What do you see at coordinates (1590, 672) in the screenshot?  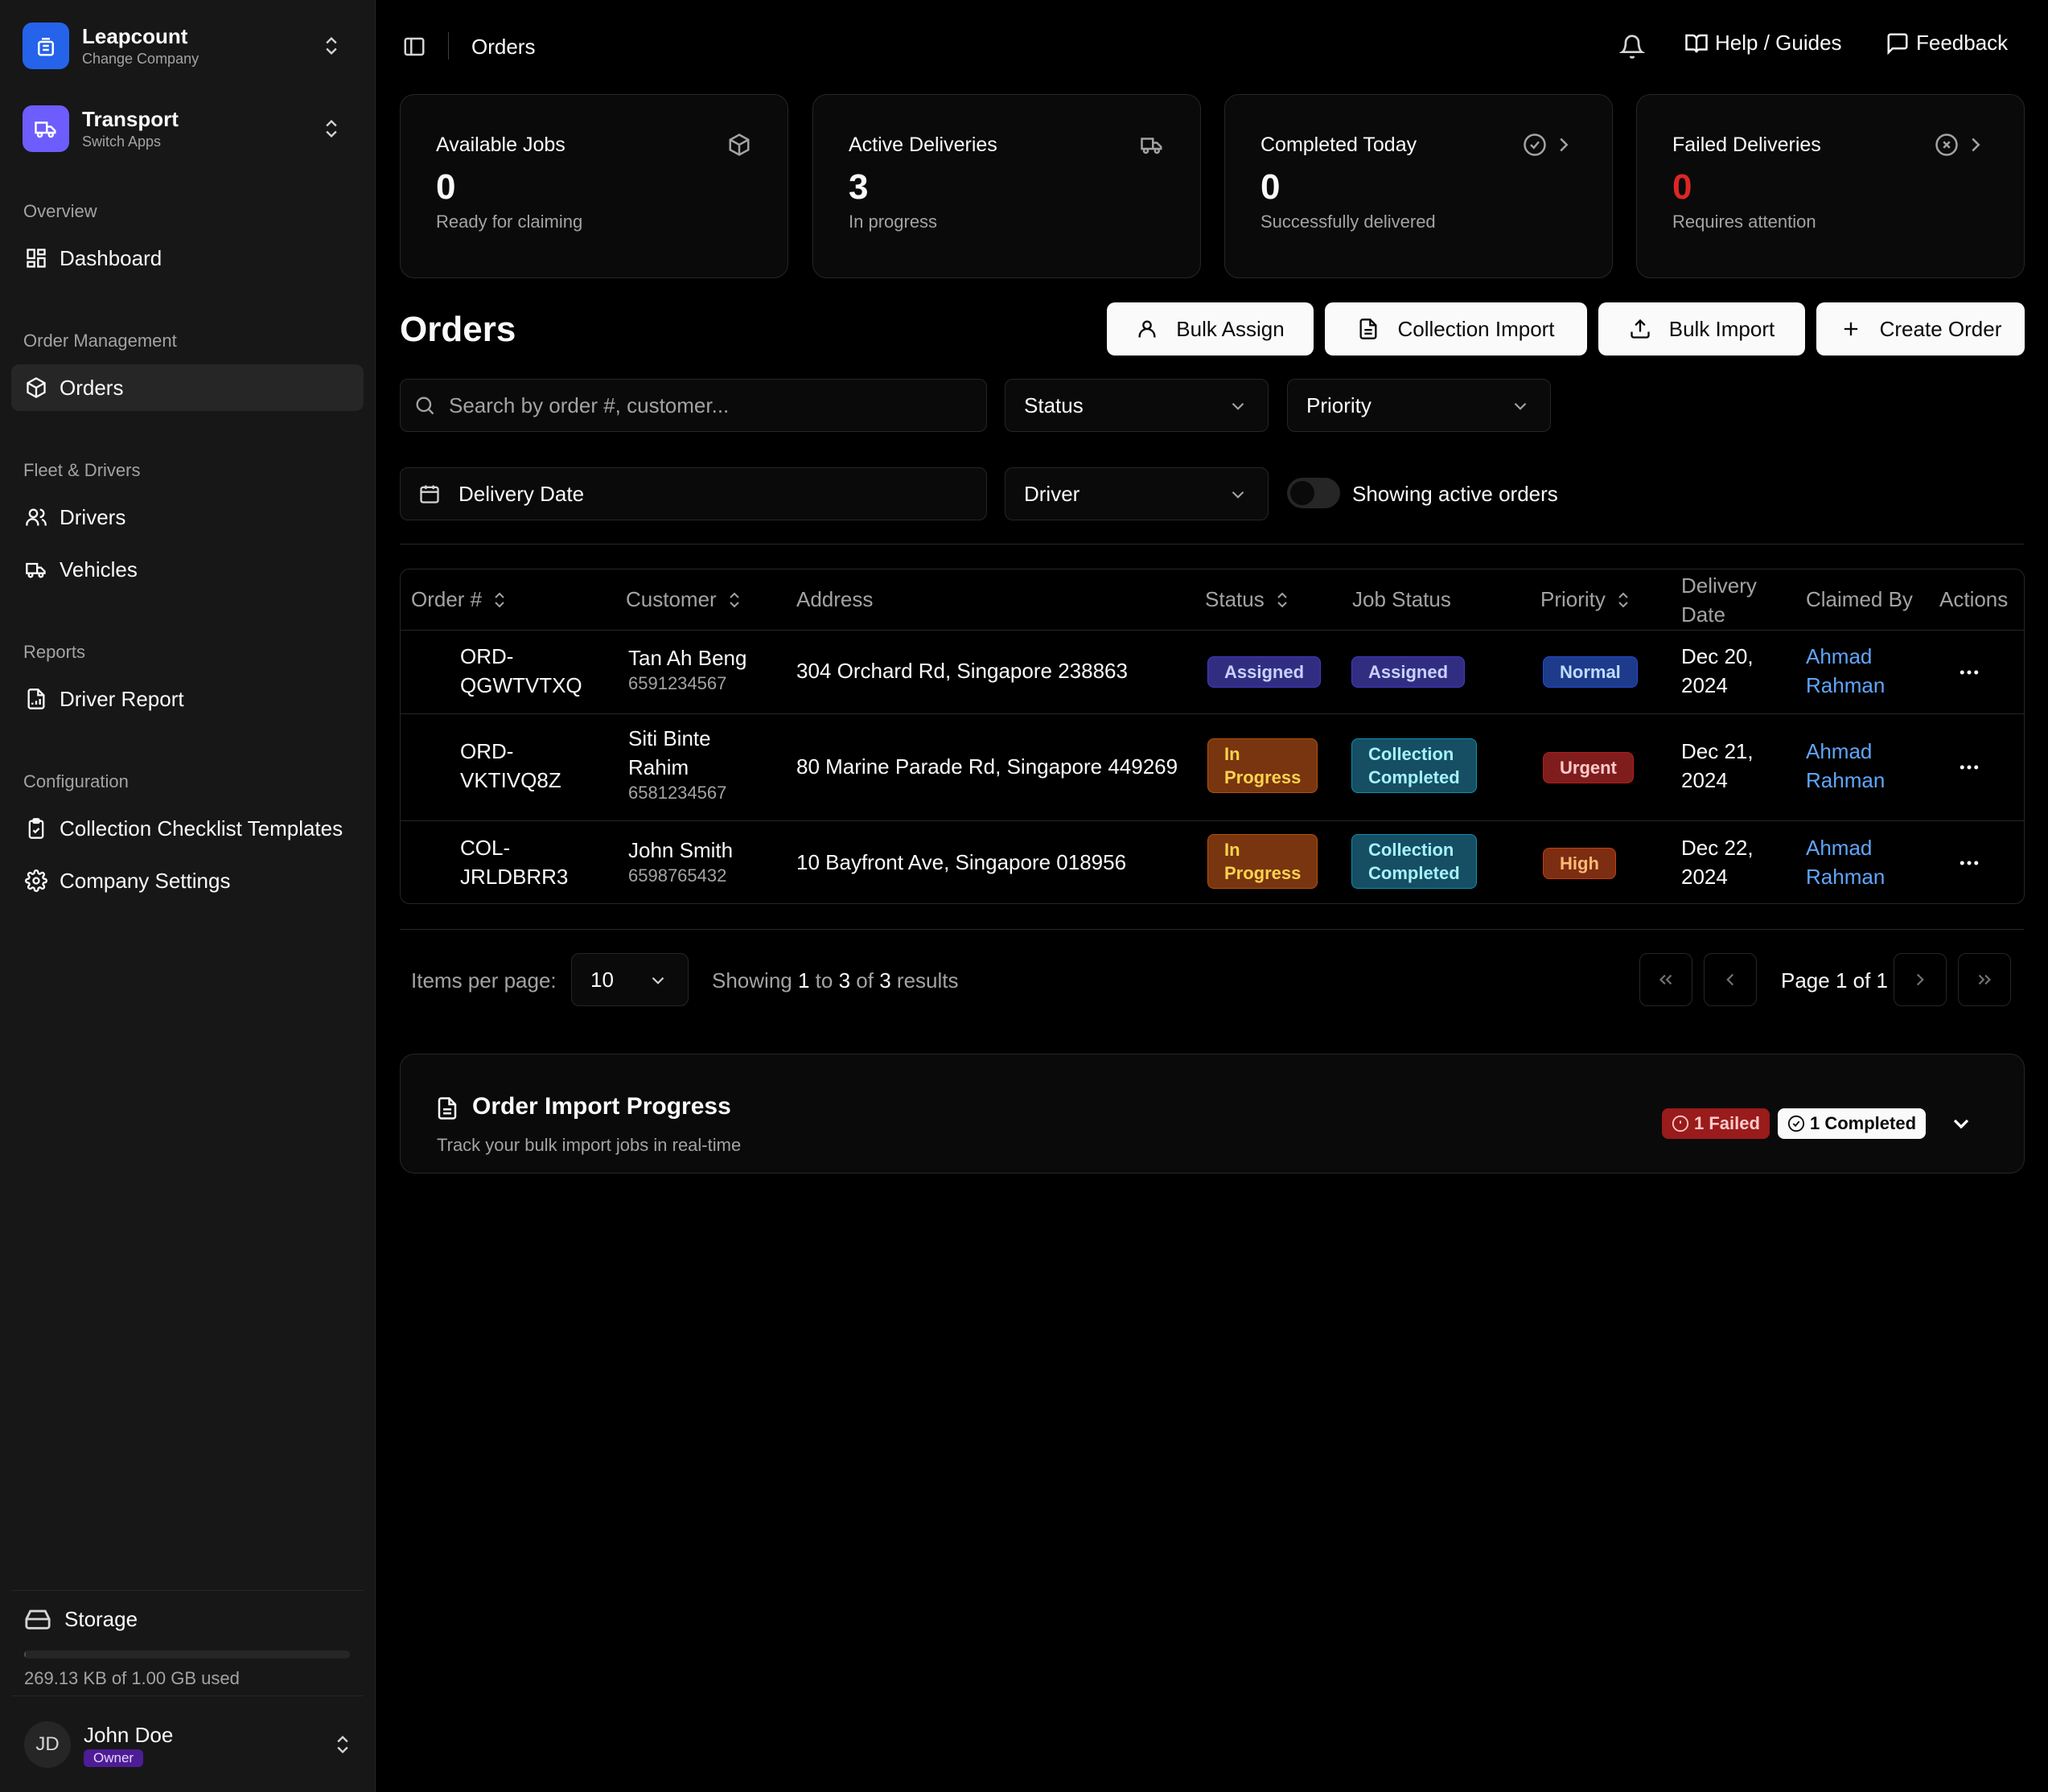 I see `priority-badge: Normal` at bounding box center [1590, 672].